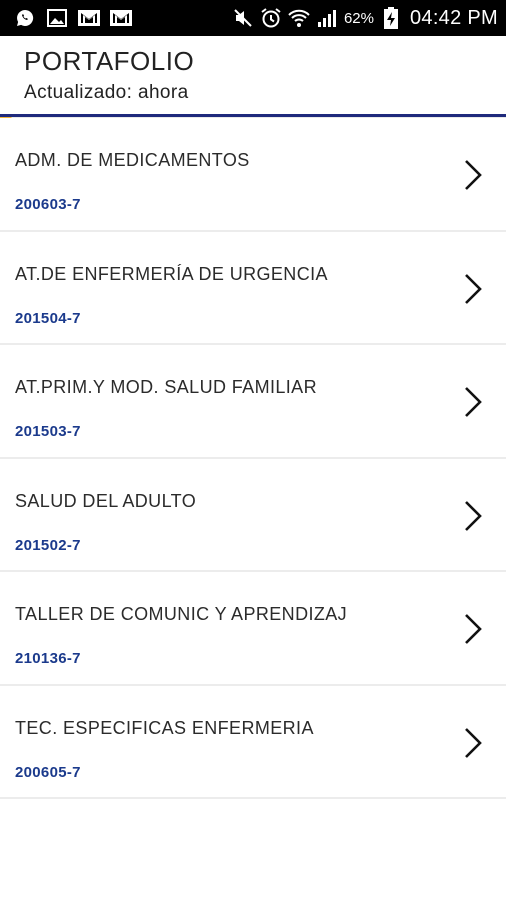 This screenshot has height=900, width=506. Describe the element at coordinates (57, 18) in the screenshot. I see `image-icon` at that location.